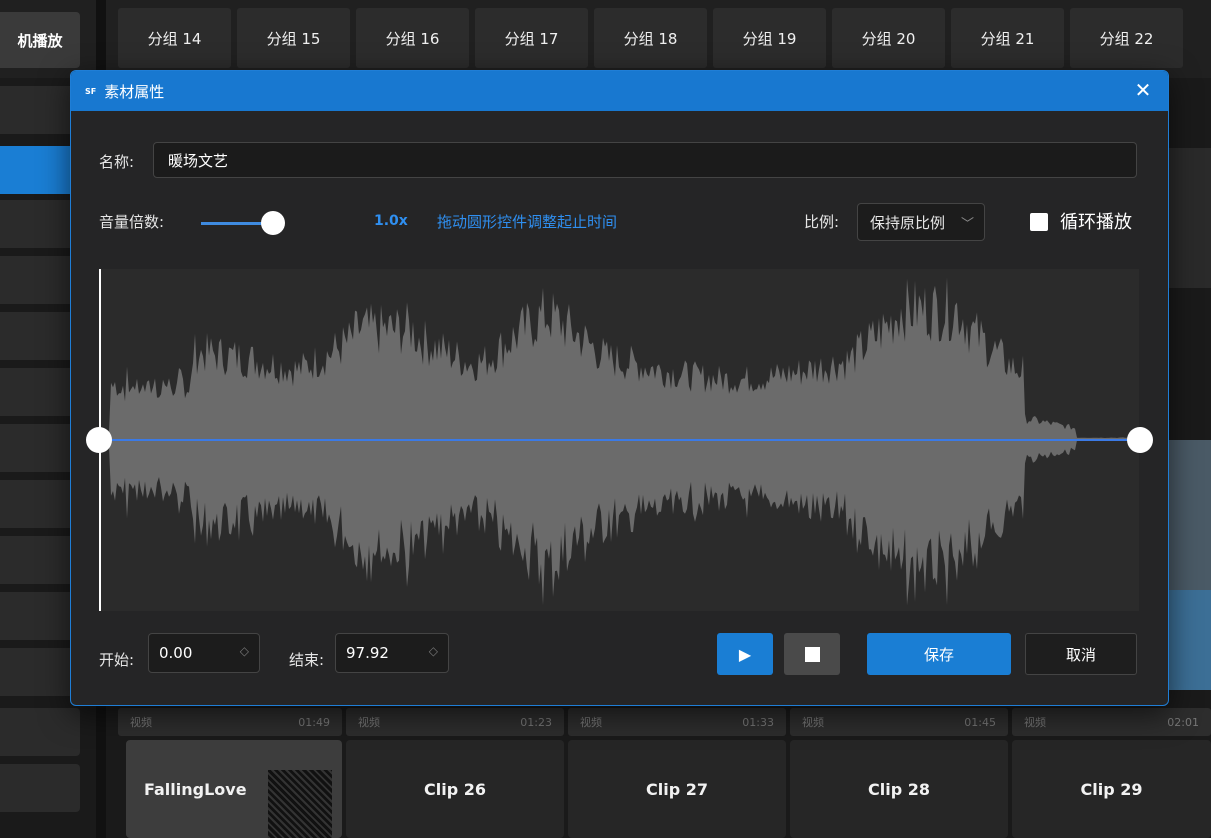  What do you see at coordinates (769, 38) in the screenshot?
I see `tab-group-19: 分组 19` at bounding box center [769, 38].